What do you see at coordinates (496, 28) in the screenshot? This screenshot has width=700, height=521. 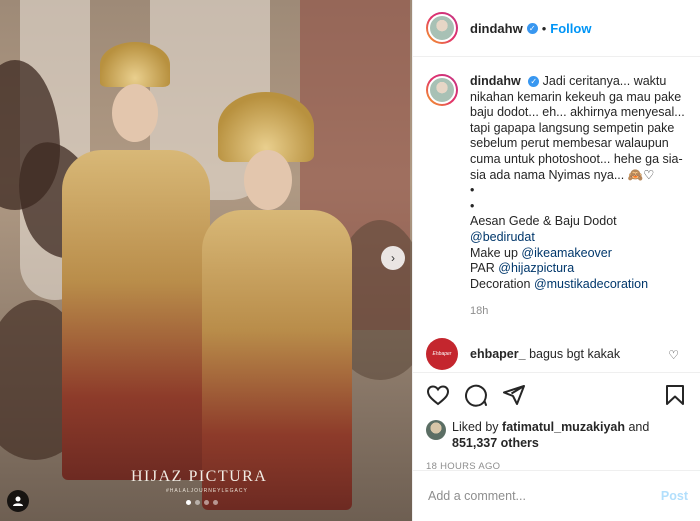 I see `author-username: dindahw` at bounding box center [496, 28].